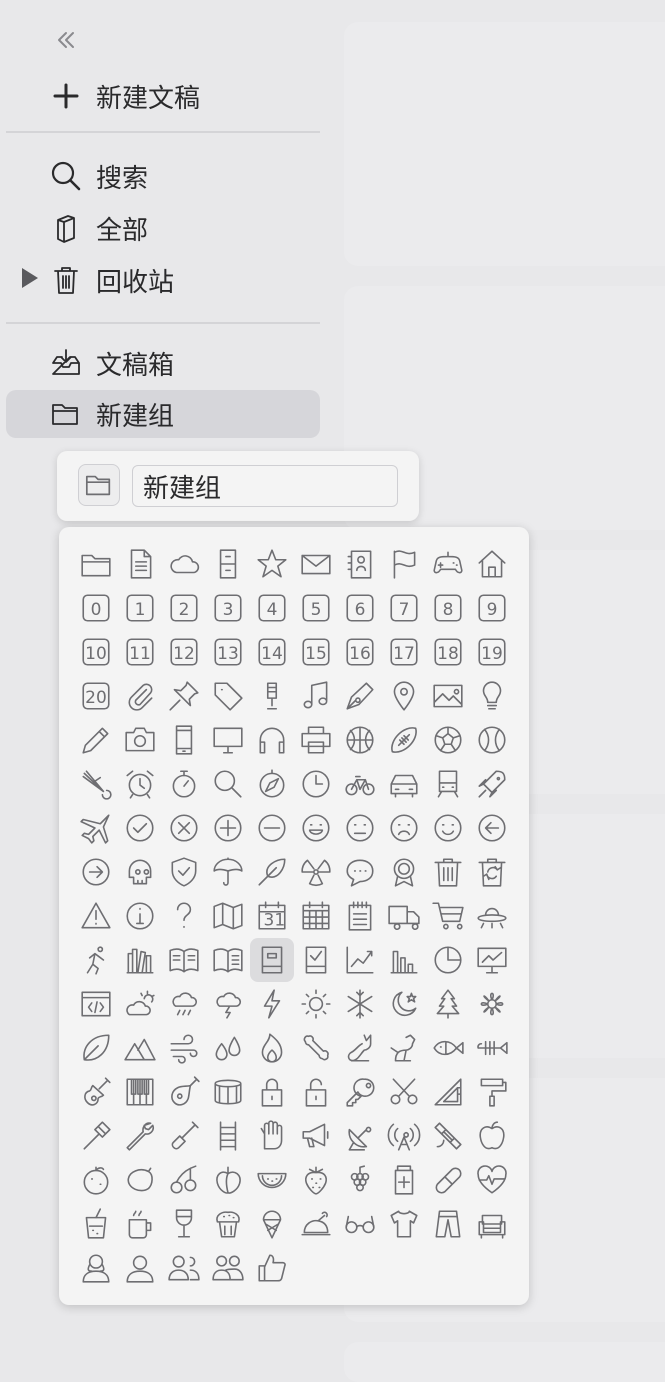 The image size is (665, 1382). What do you see at coordinates (492, 1224) in the screenshot?
I see `sofa-icon` at bounding box center [492, 1224].